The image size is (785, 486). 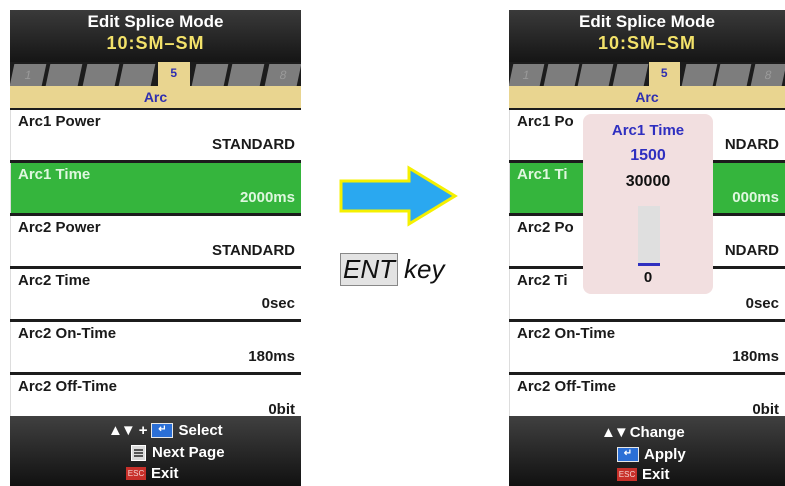 I want to click on ent-key-name: ENT, so click(x=369, y=269).